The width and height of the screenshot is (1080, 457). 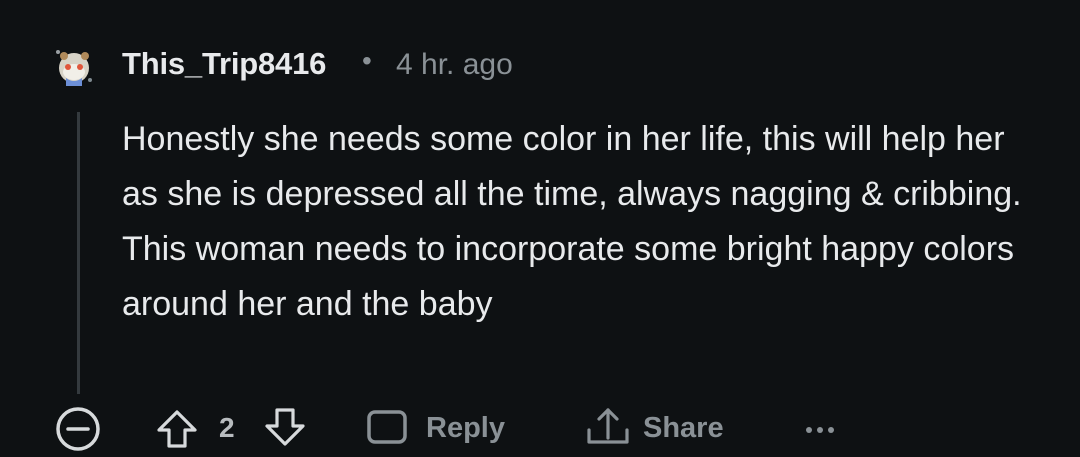 What do you see at coordinates (454, 65) in the screenshot?
I see `comment-timestamp: 4 hr. ago` at bounding box center [454, 65].